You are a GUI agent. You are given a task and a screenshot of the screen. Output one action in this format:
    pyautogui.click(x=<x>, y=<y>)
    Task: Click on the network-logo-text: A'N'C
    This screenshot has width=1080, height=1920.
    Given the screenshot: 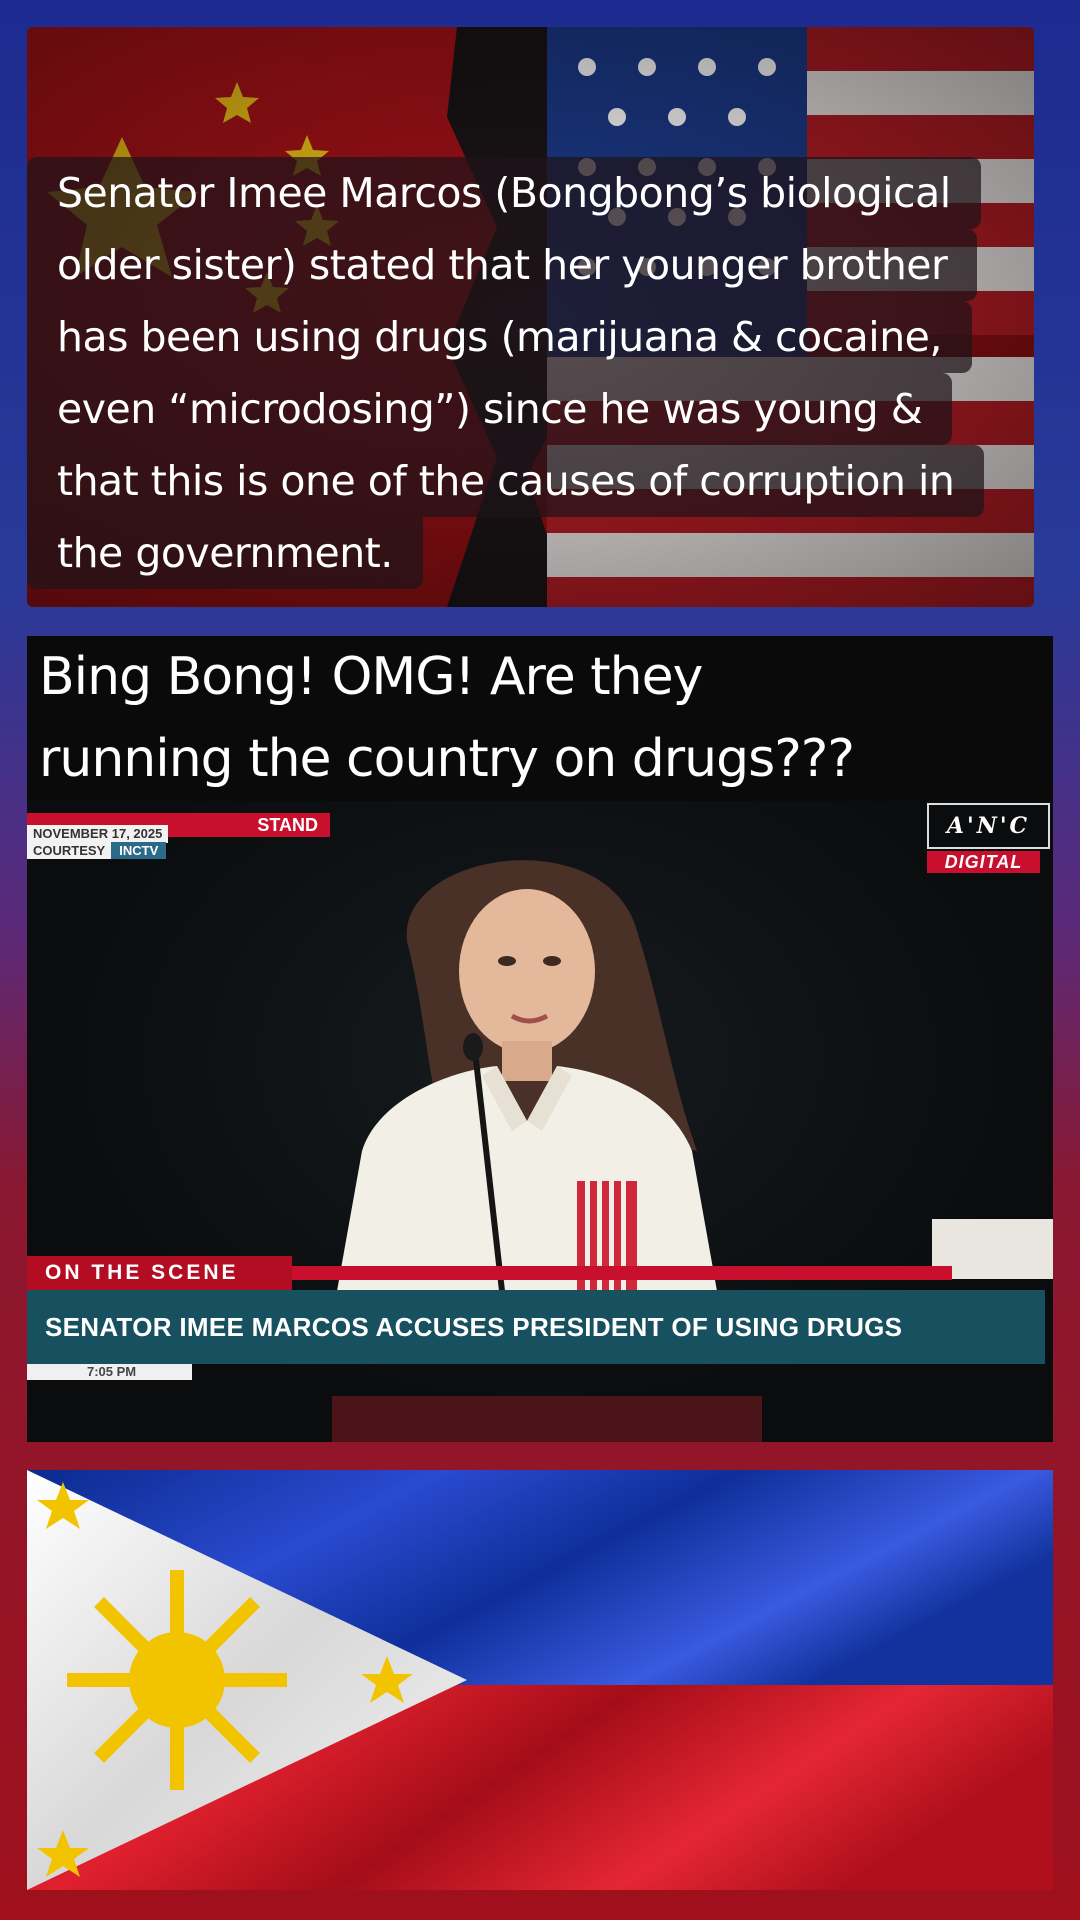 What is the action you would take?
    pyautogui.click(x=988, y=826)
    